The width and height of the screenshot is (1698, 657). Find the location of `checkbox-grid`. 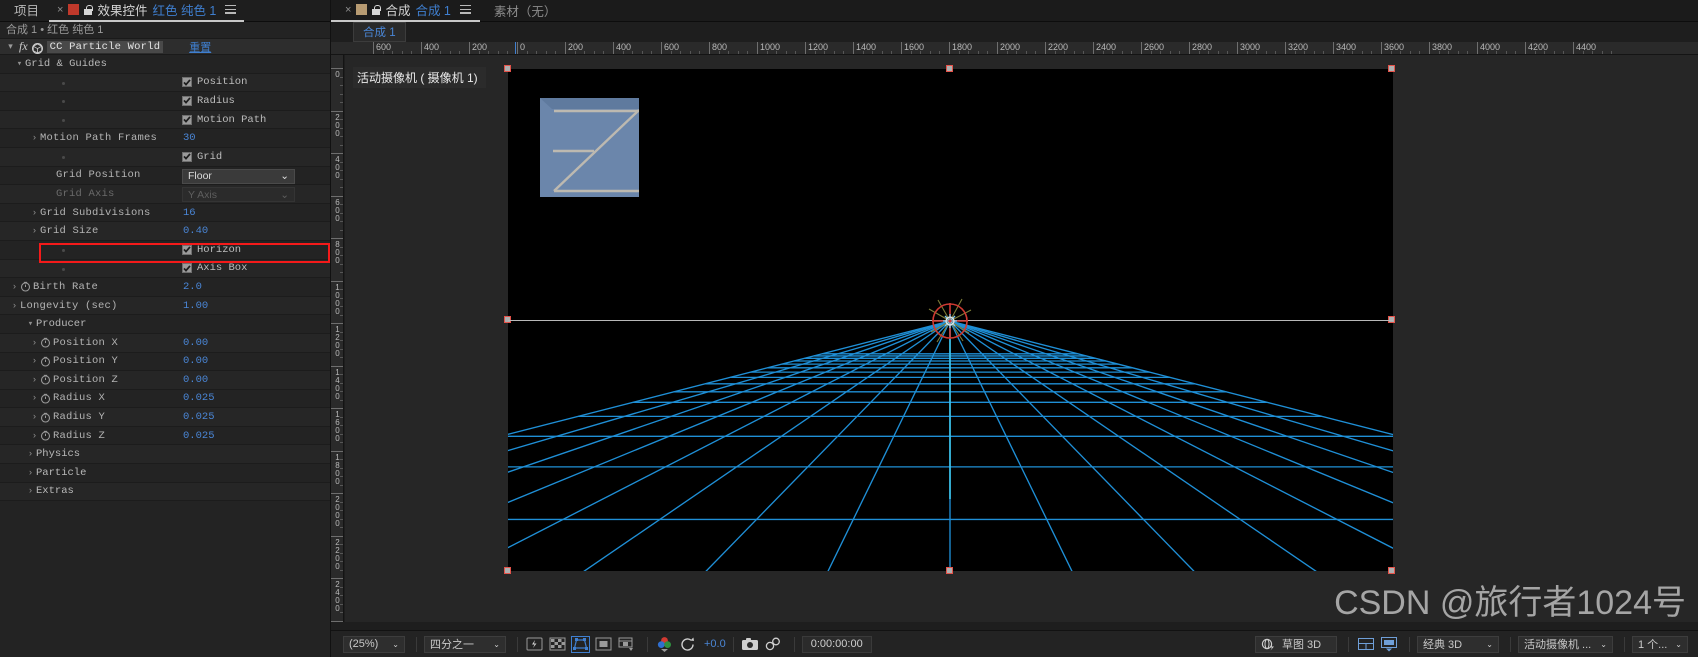

checkbox-grid is located at coordinates (187, 156).